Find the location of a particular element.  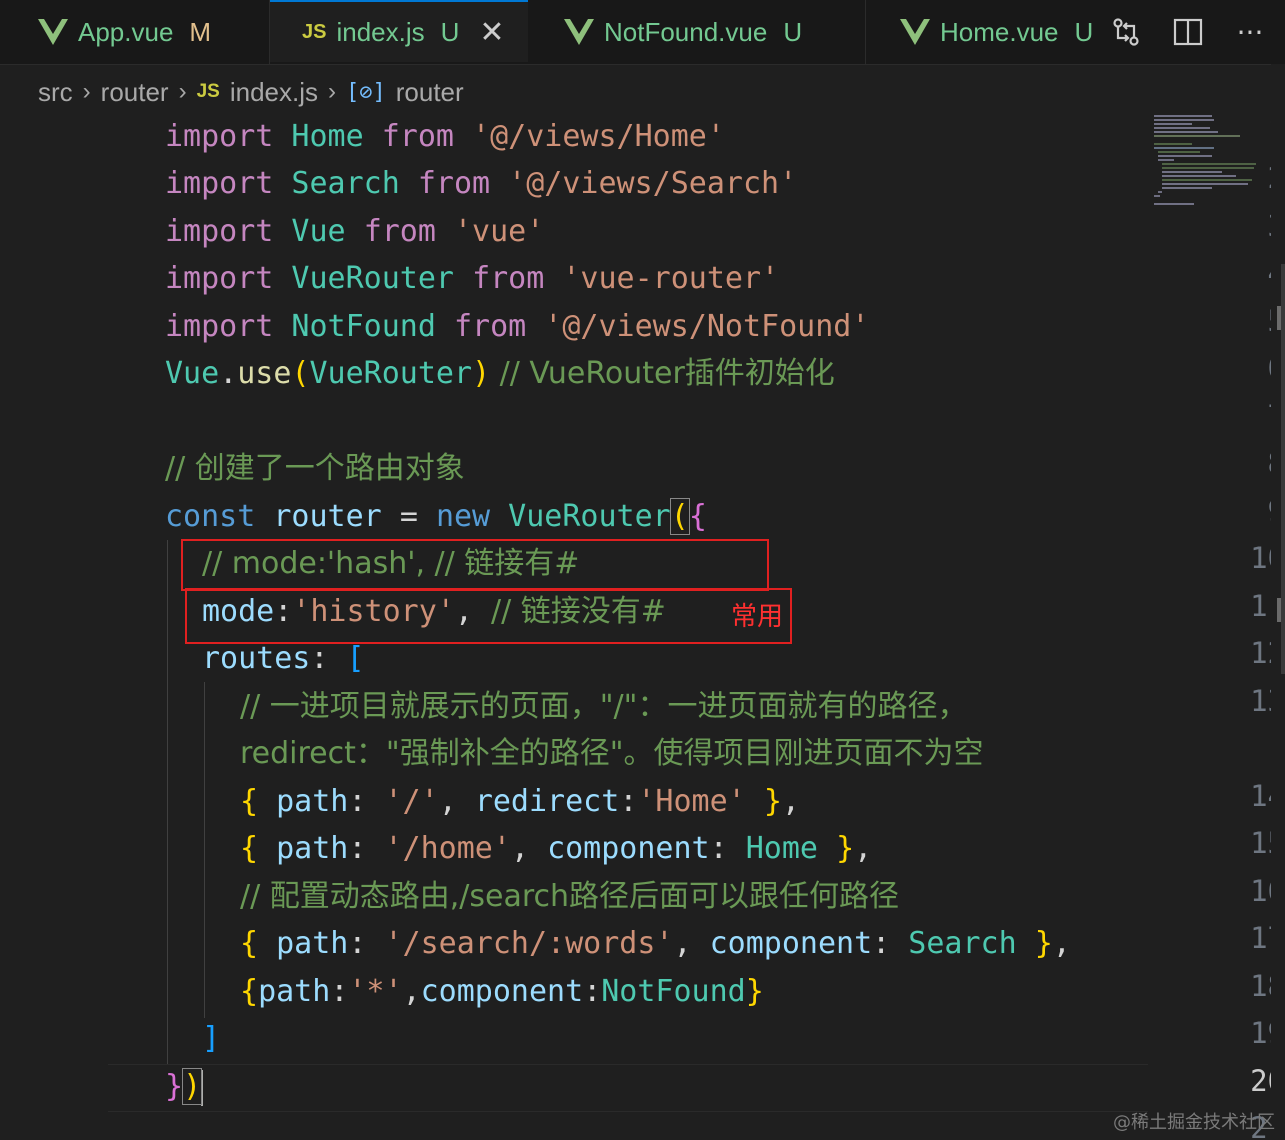

line-number: 8 is located at coordinates (1231, 463).